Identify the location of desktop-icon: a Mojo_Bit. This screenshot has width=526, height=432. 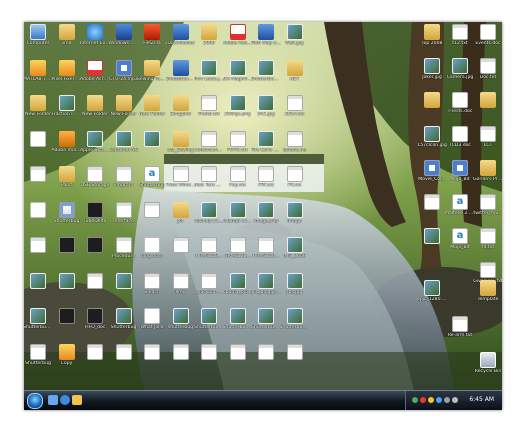
(460, 239).